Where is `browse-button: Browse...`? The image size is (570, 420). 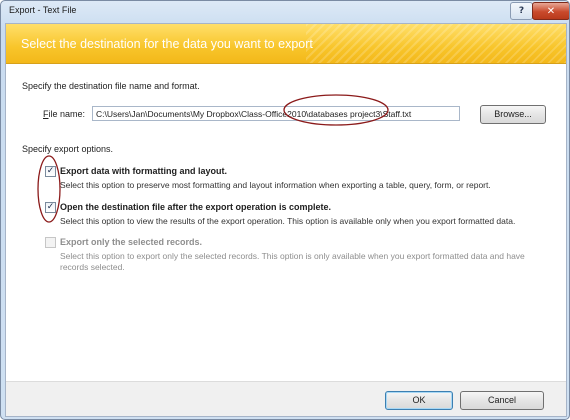 browse-button: Browse... is located at coordinates (513, 114).